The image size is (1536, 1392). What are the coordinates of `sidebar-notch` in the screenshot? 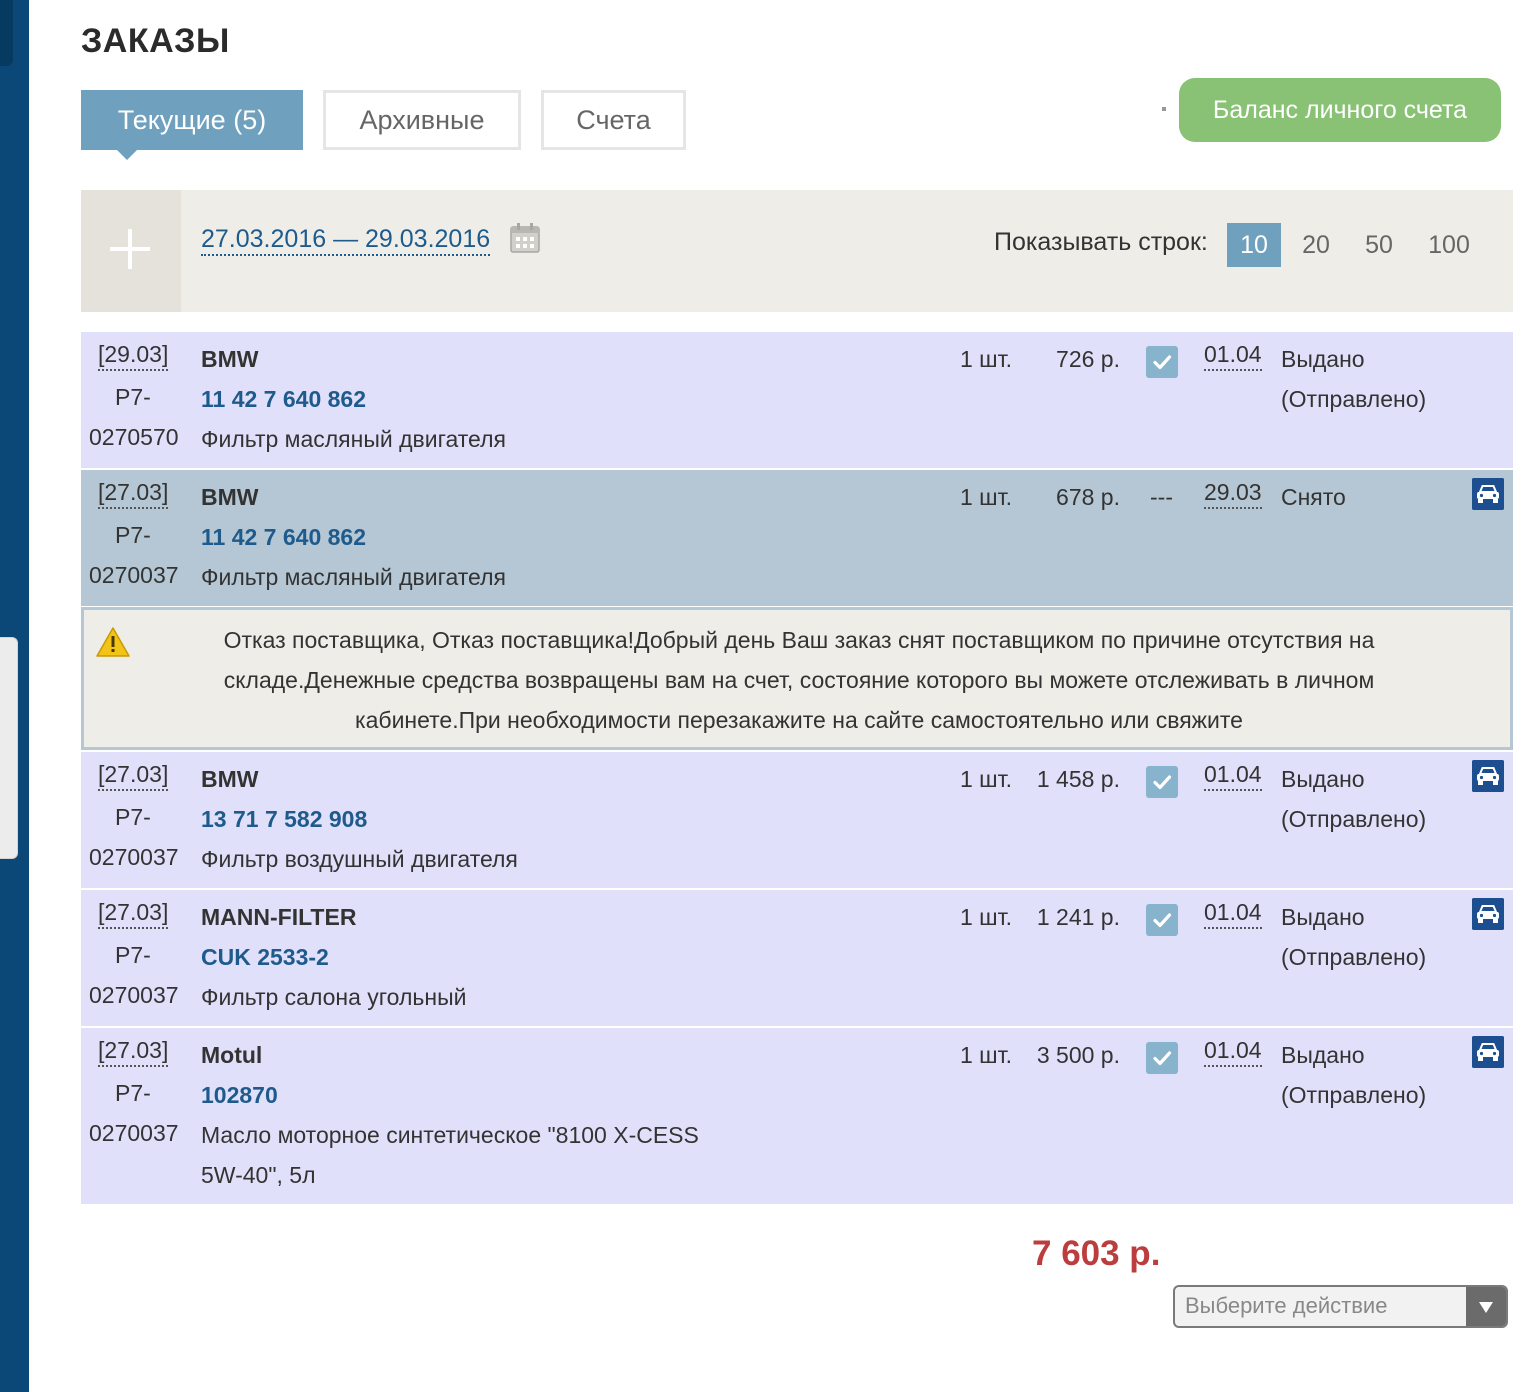 It's located at (6, 33).